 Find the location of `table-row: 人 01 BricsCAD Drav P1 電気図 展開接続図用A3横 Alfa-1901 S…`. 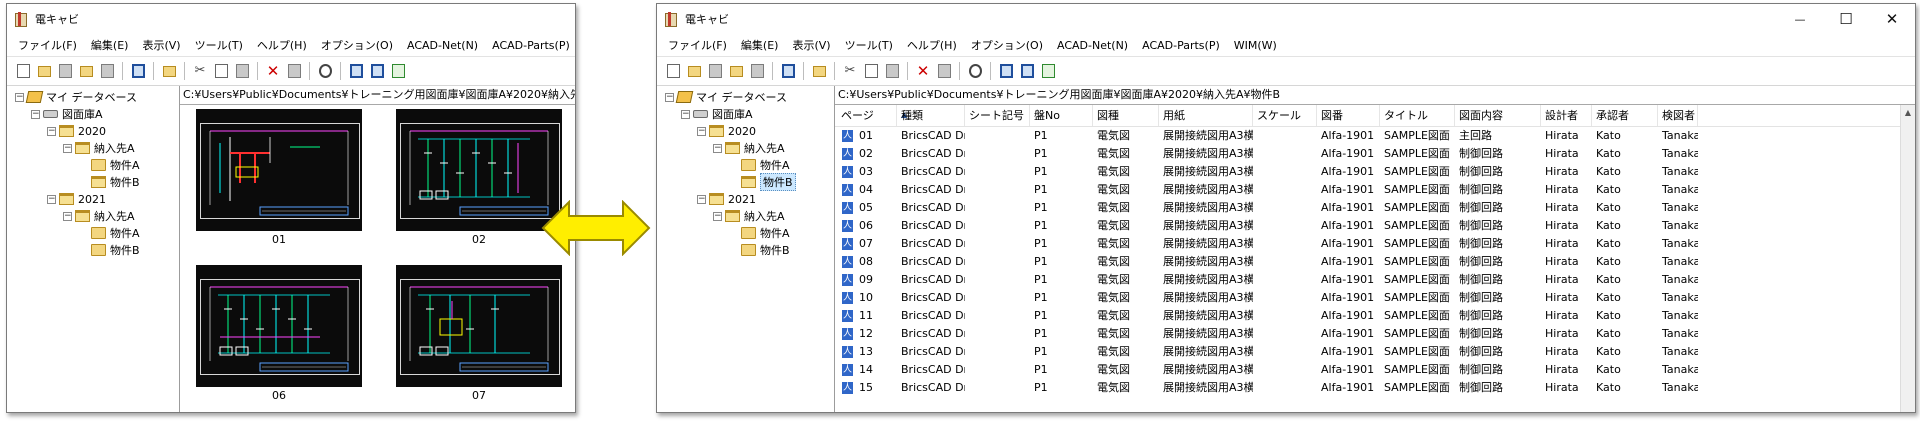

table-row: 人 01 BricsCAD Drav P1 電気図 展開接続図用A3横 Alfa-1901 S… is located at coordinates (1368, 136).